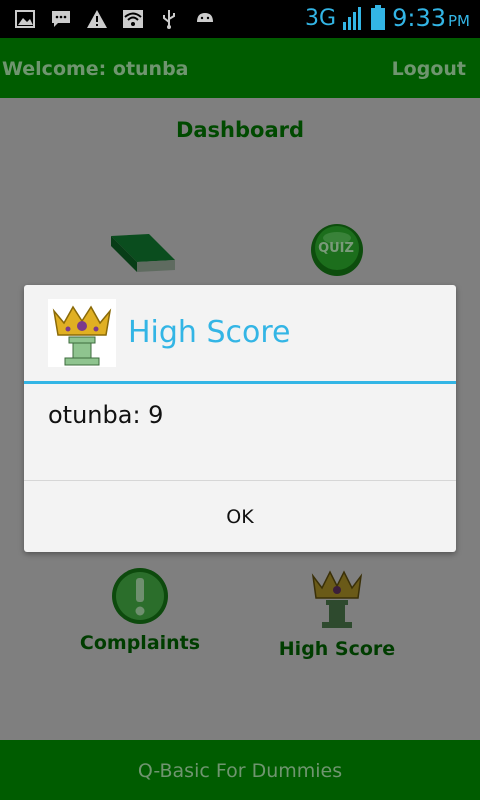  What do you see at coordinates (337, 649) in the screenshot?
I see `high-score-label: High Score` at bounding box center [337, 649].